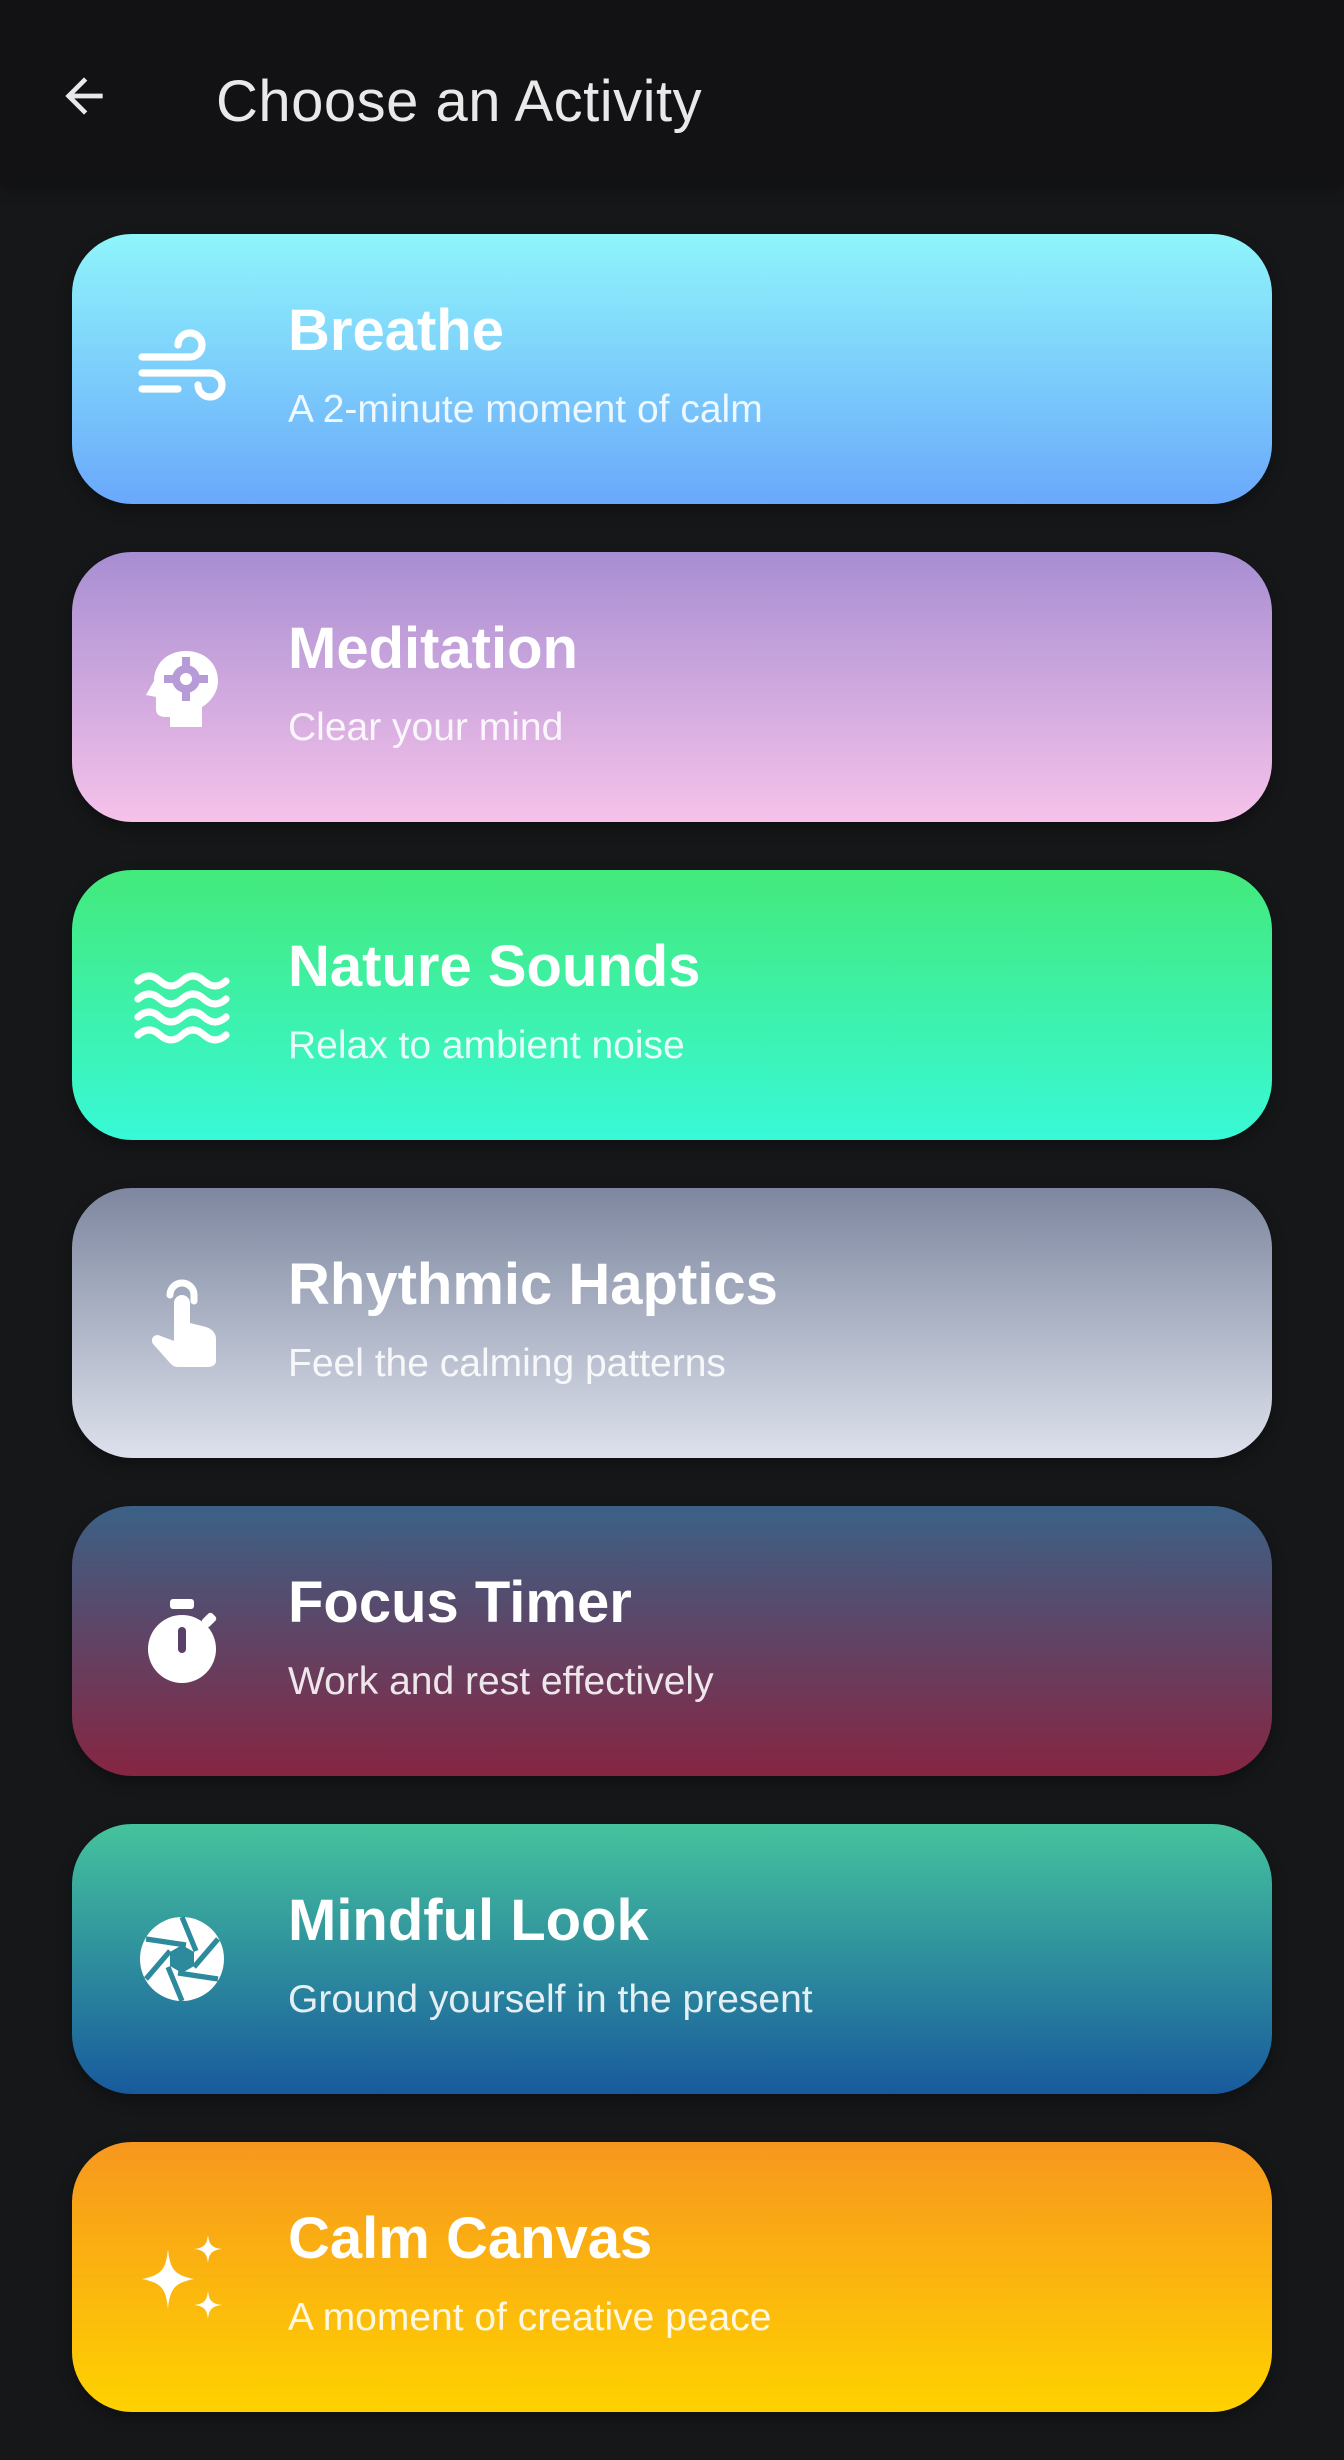 This screenshot has height=2460, width=1344. I want to click on app-bar: Choose an Activity, so click(672, 92).